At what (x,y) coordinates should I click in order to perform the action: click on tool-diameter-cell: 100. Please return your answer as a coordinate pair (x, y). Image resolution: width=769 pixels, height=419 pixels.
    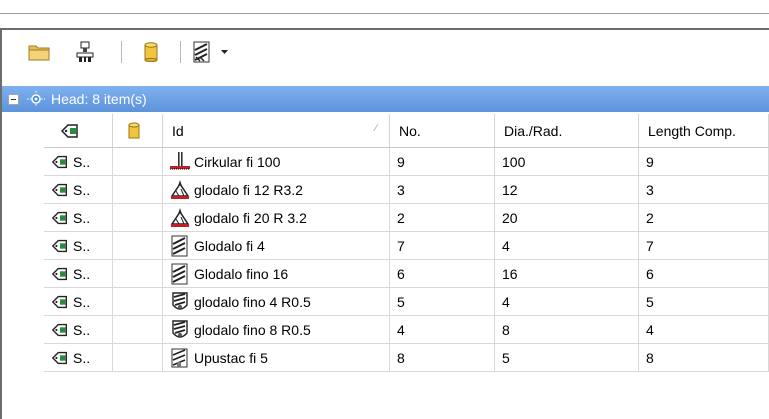
    Looking at the image, I should click on (567, 162).